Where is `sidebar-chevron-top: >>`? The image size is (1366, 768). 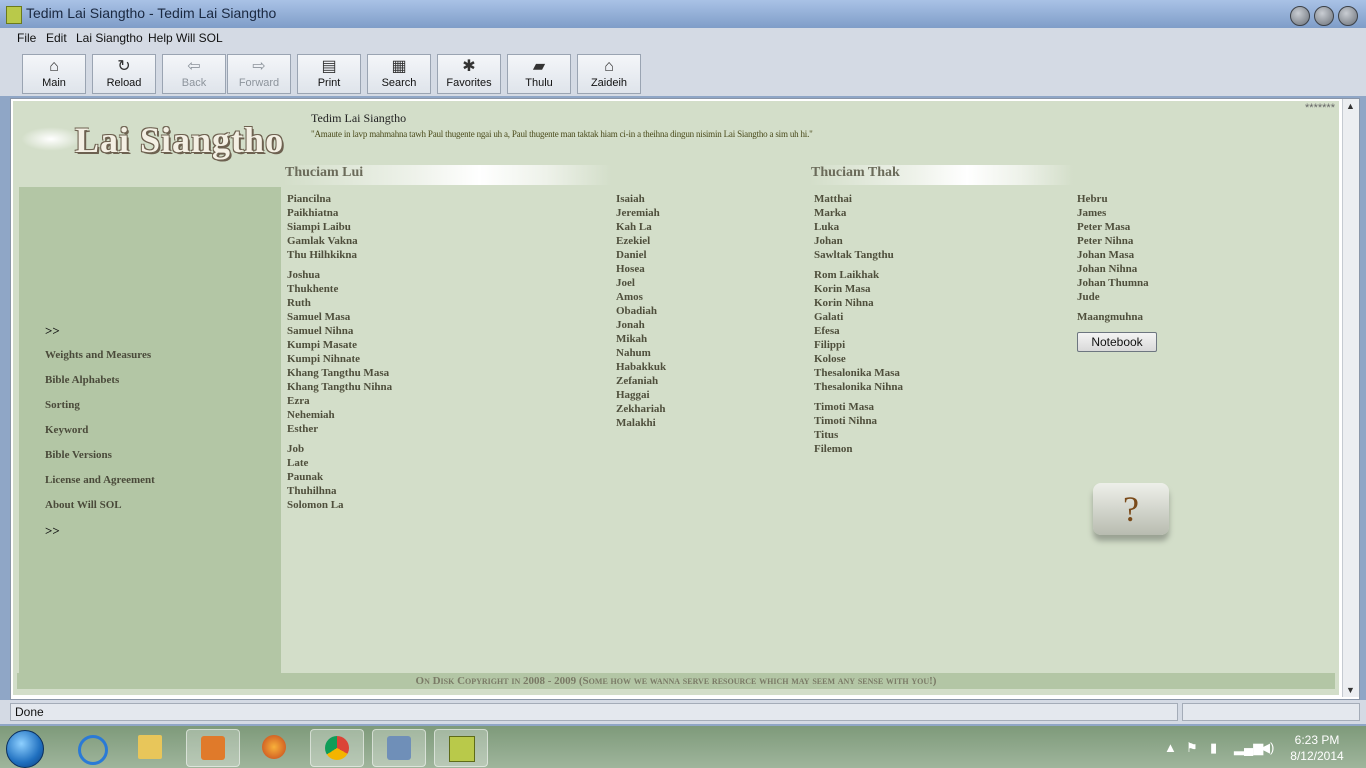
sidebar-chevron-top: >> is located at coordinates (52, 331).